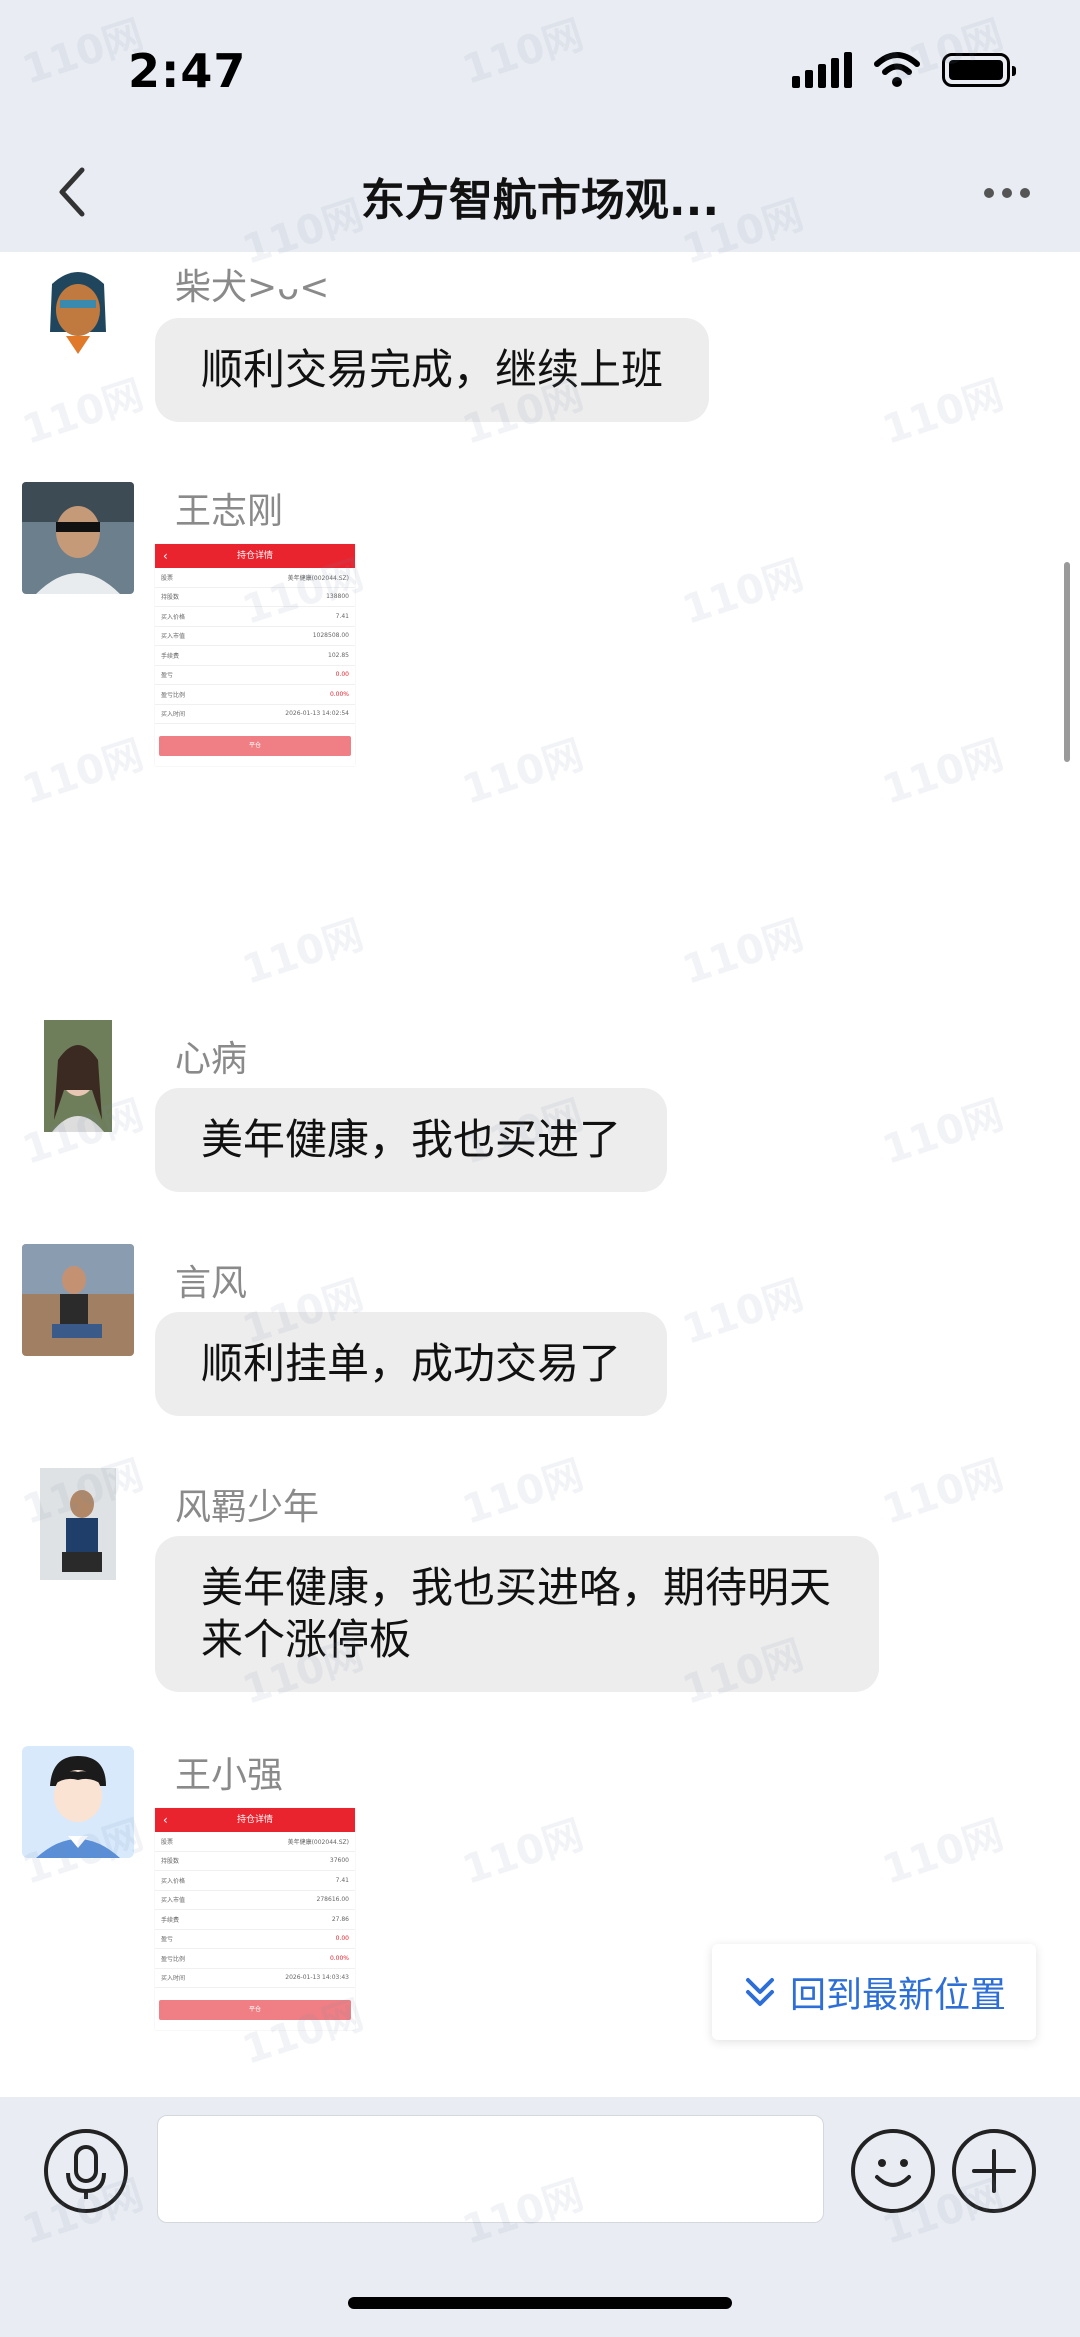  I want to click on sender-name: 王志刚, so click(229, 511).